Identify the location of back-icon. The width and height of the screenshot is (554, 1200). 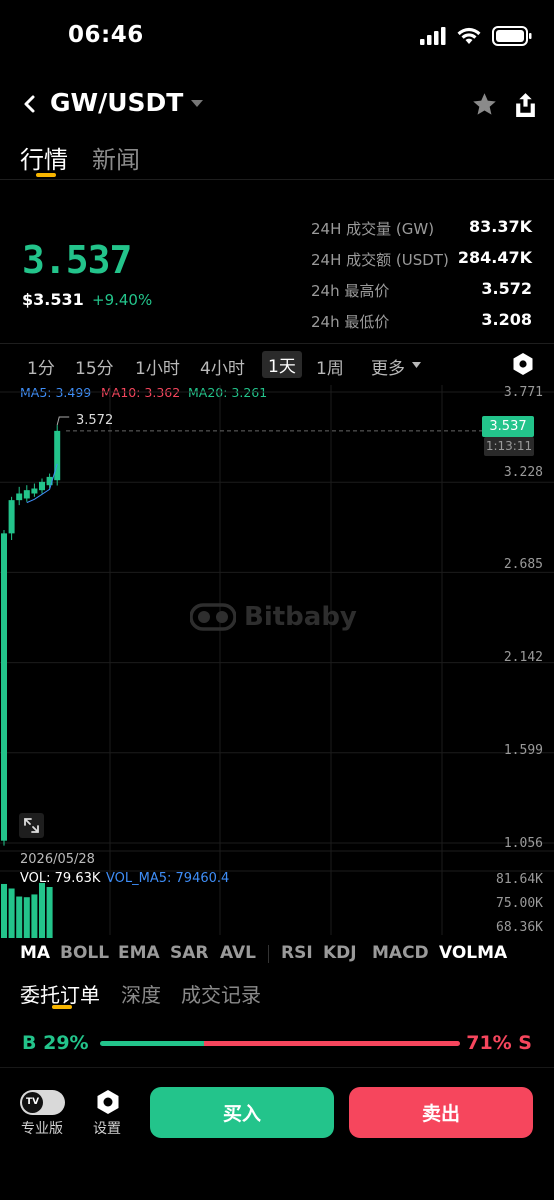
(30, 104).